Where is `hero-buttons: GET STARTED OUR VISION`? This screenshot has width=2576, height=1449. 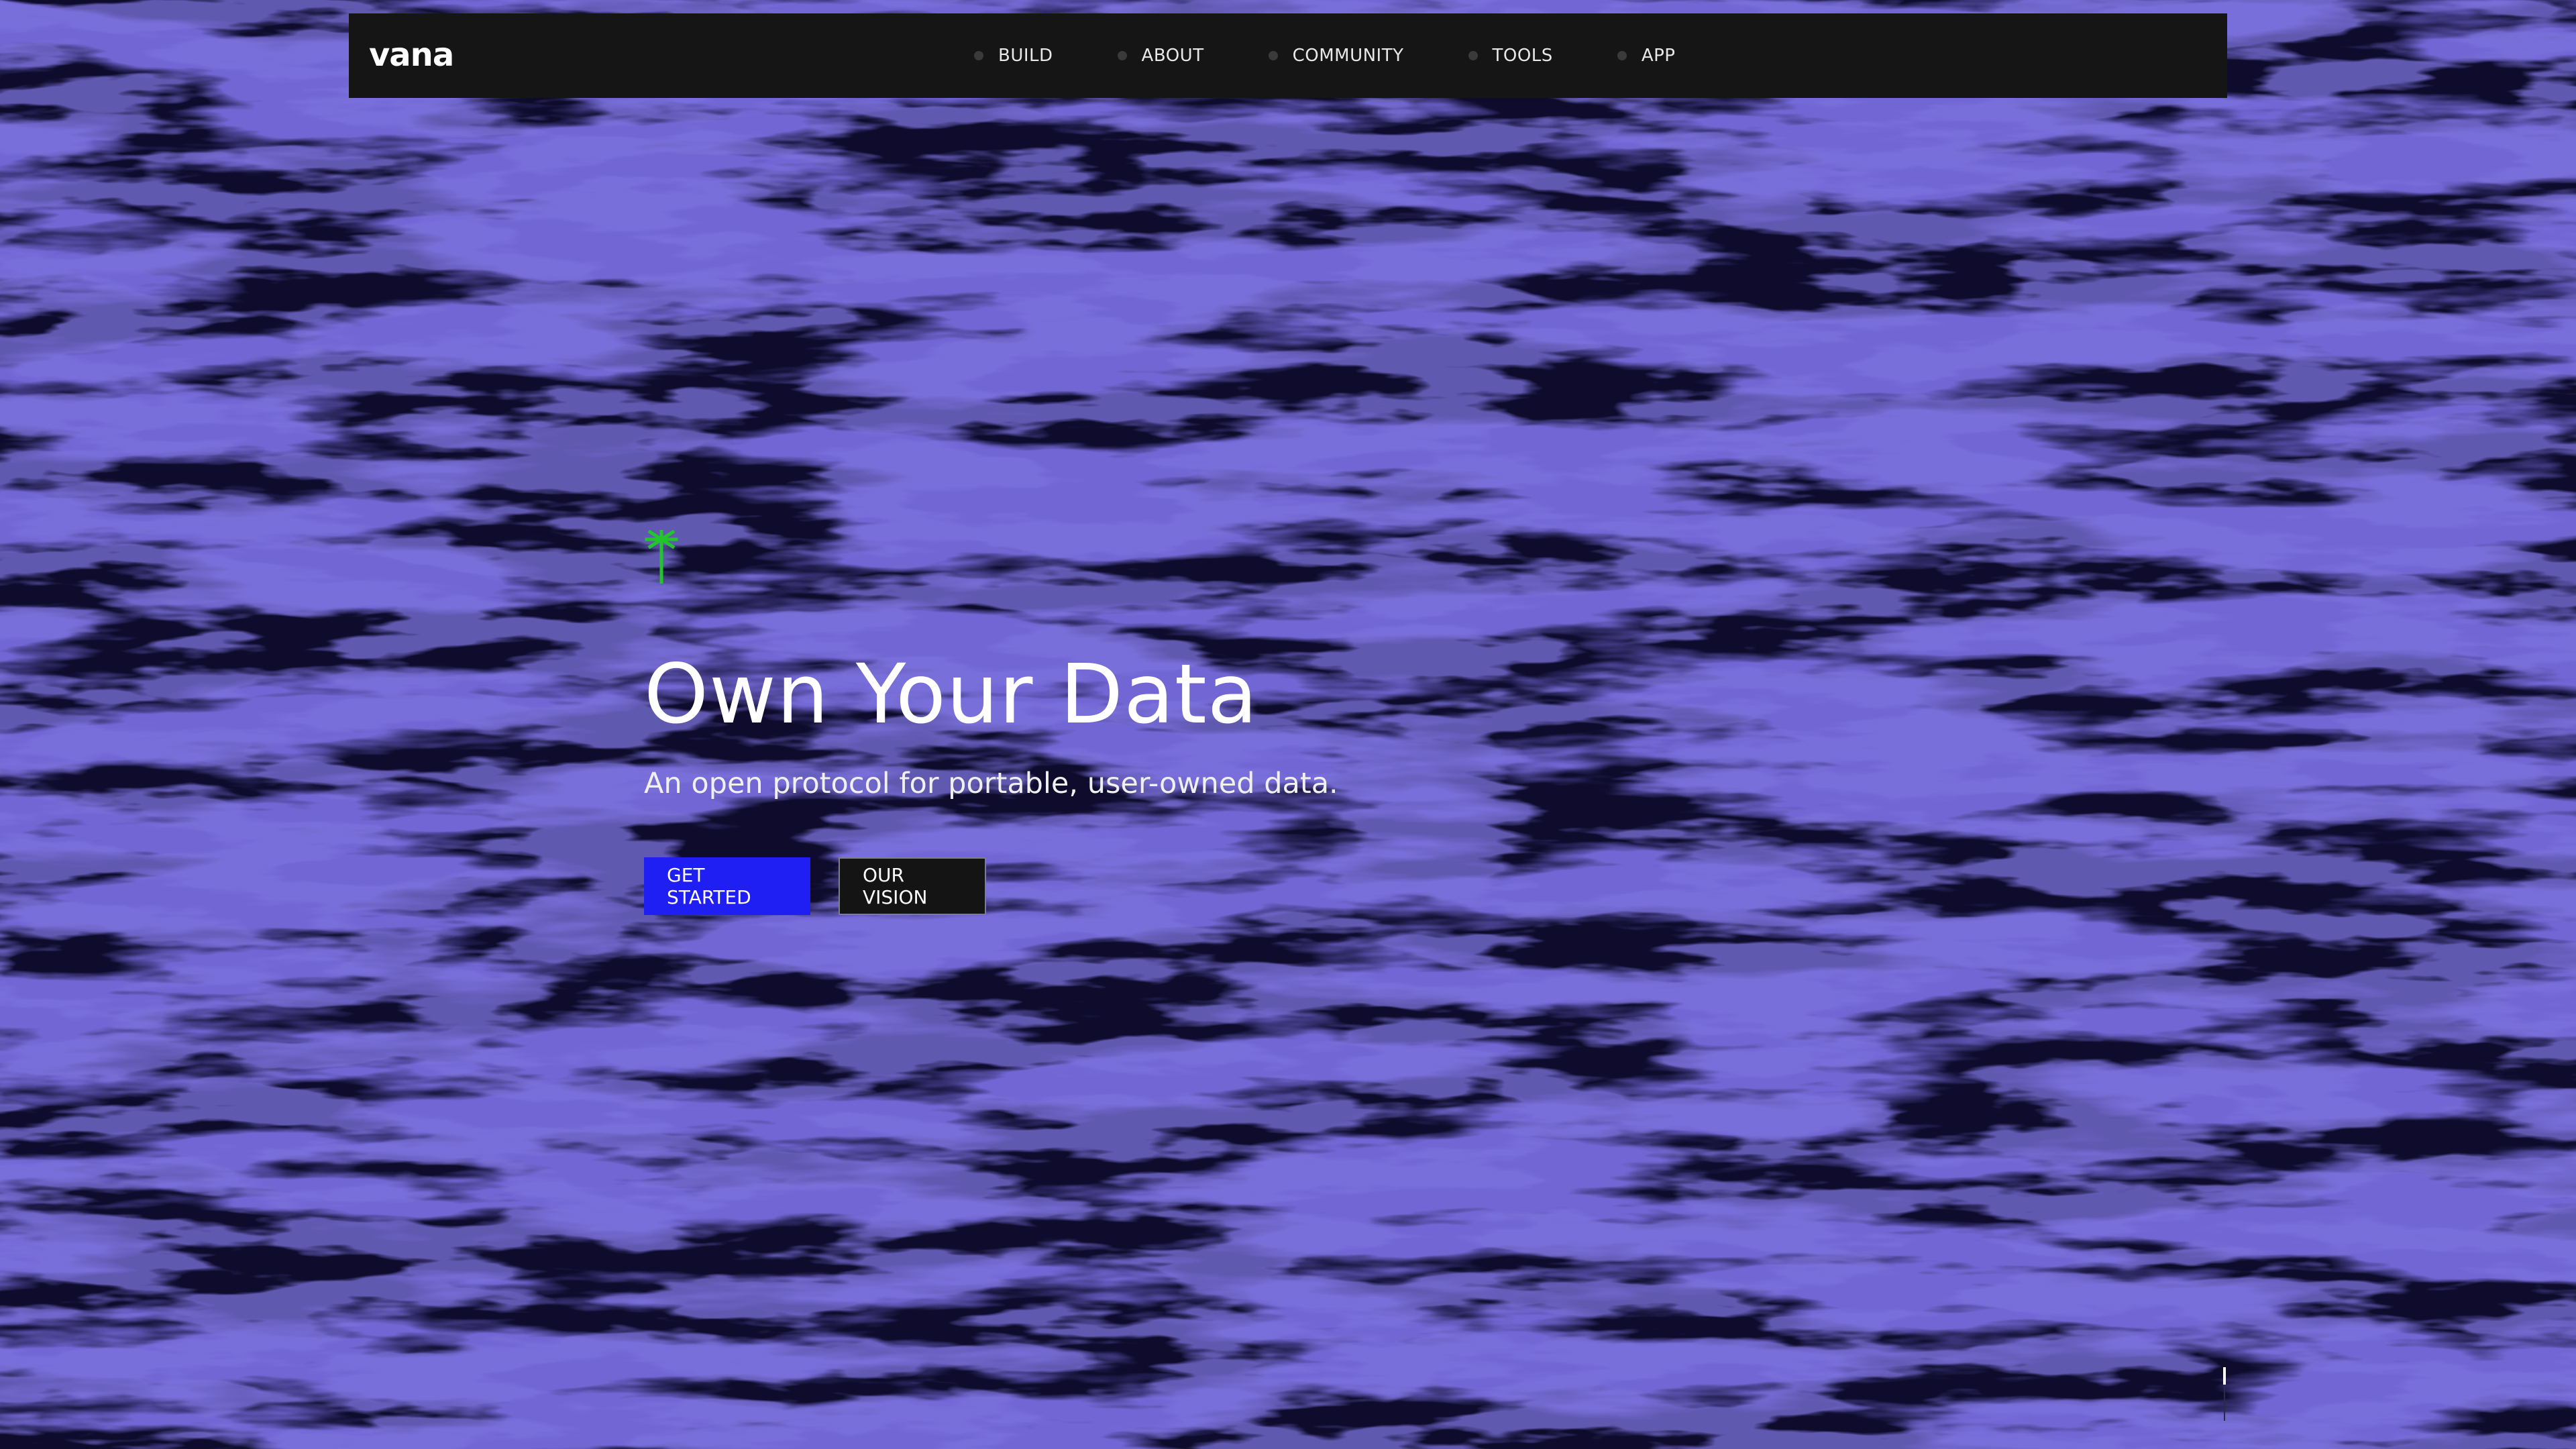
hero-buttons: GET STARTED OUR VISION is located at coordinates (991, 886).